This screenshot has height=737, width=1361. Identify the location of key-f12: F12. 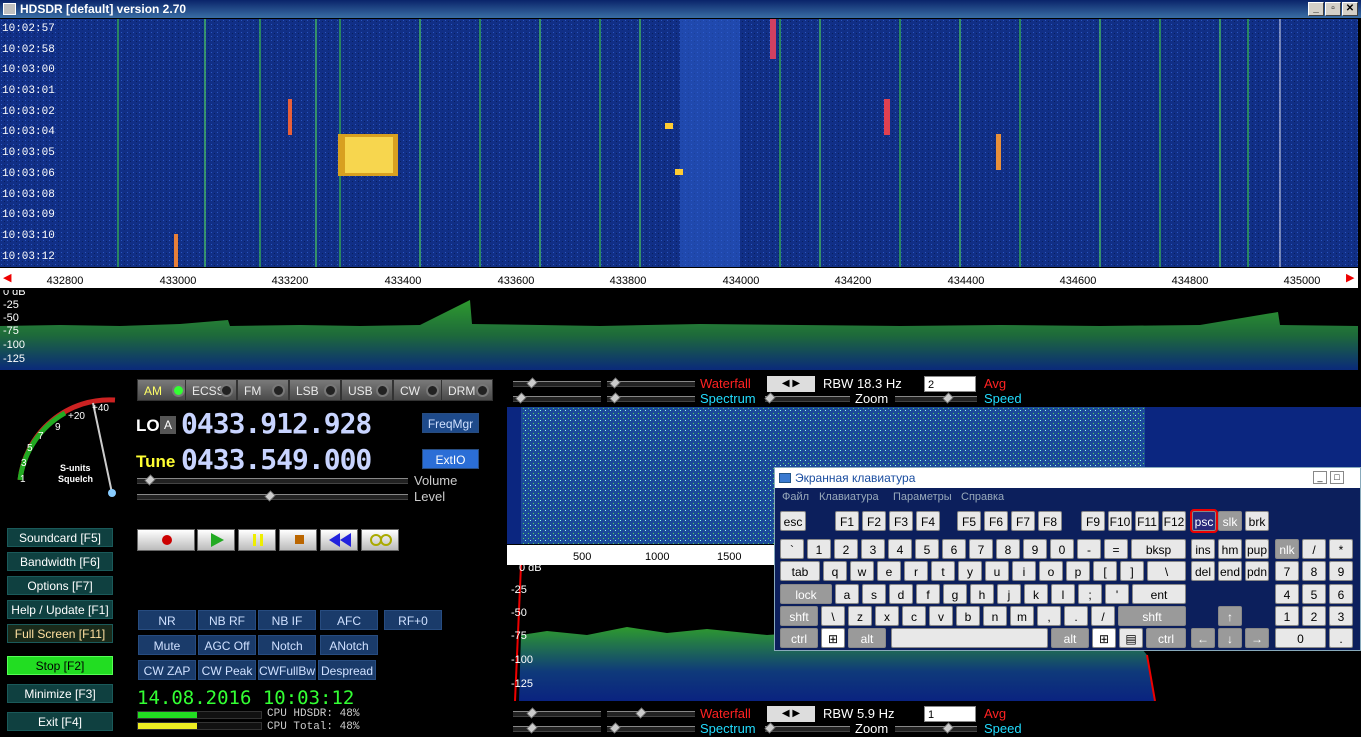
(1174, 521).